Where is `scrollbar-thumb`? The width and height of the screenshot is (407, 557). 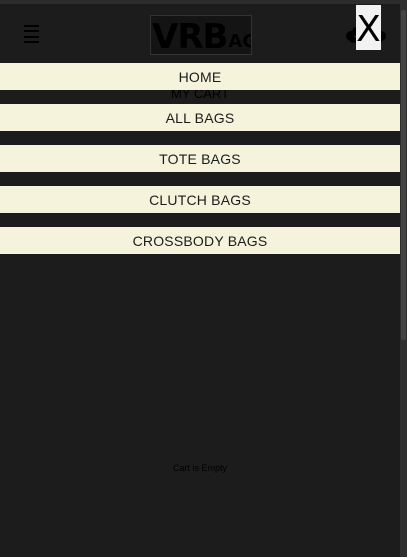
scrollbar-thumb is located at coordinates (403, 175).